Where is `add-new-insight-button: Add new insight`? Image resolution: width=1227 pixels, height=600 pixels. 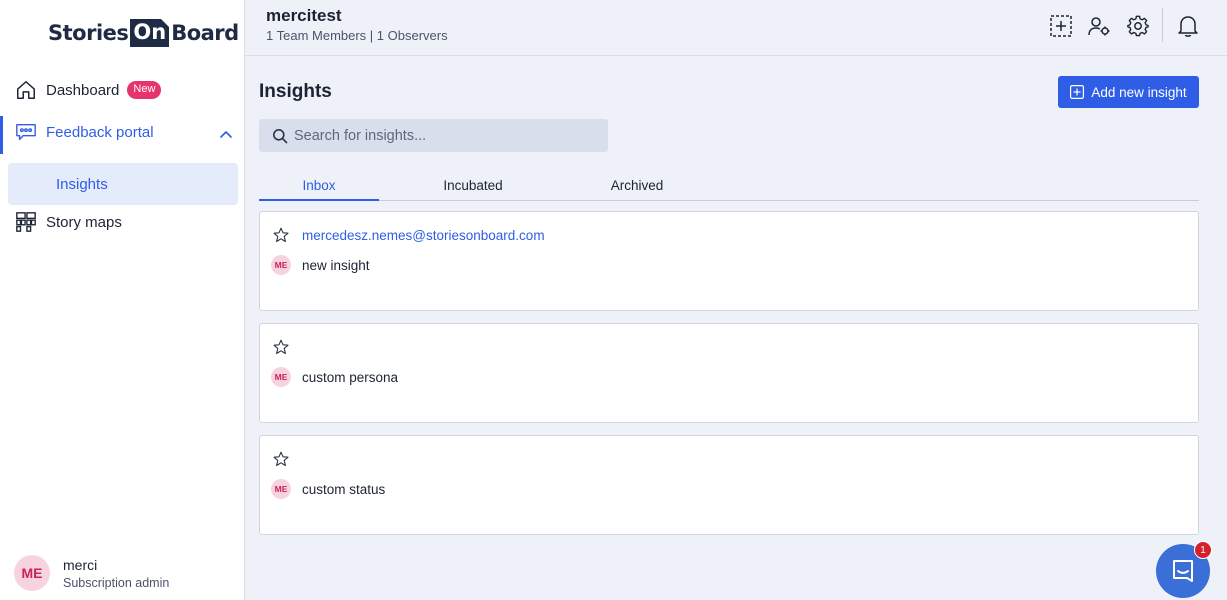
add-new-insight-button: Add new insight is located at coordinates (1128, 92).